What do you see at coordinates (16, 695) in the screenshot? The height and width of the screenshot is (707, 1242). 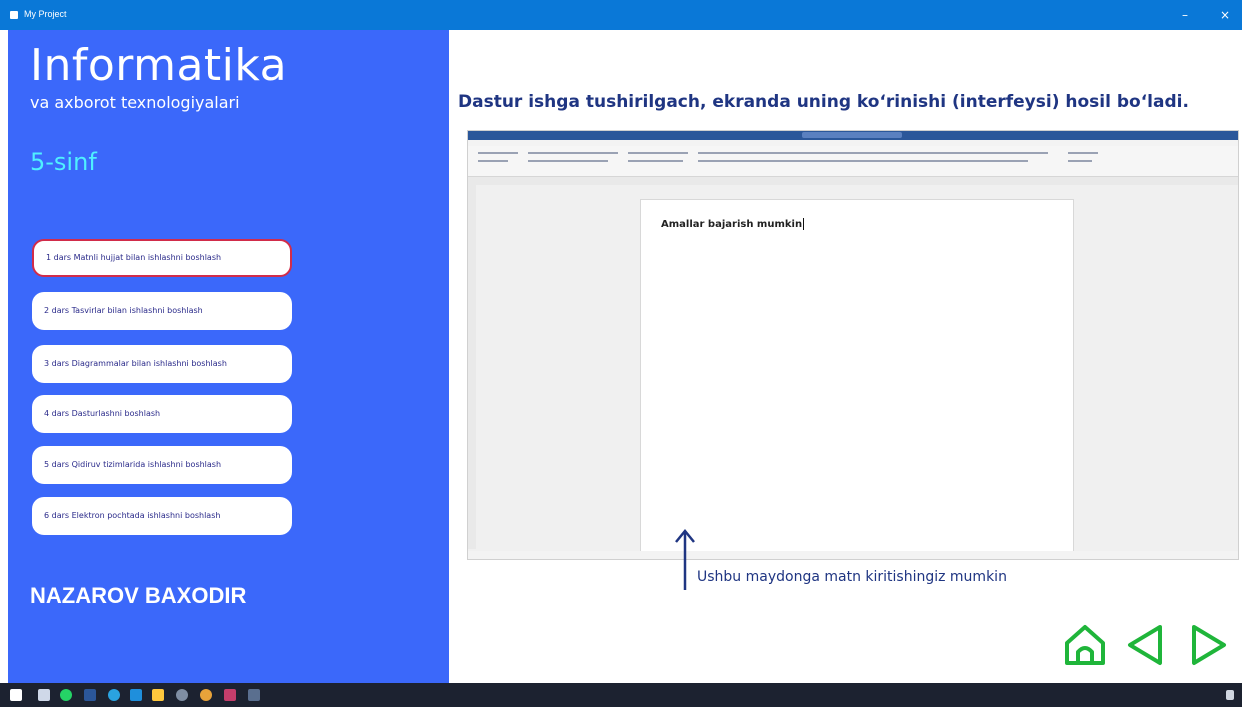 I see `windows-start-icon` at bounding box center [16, 695].